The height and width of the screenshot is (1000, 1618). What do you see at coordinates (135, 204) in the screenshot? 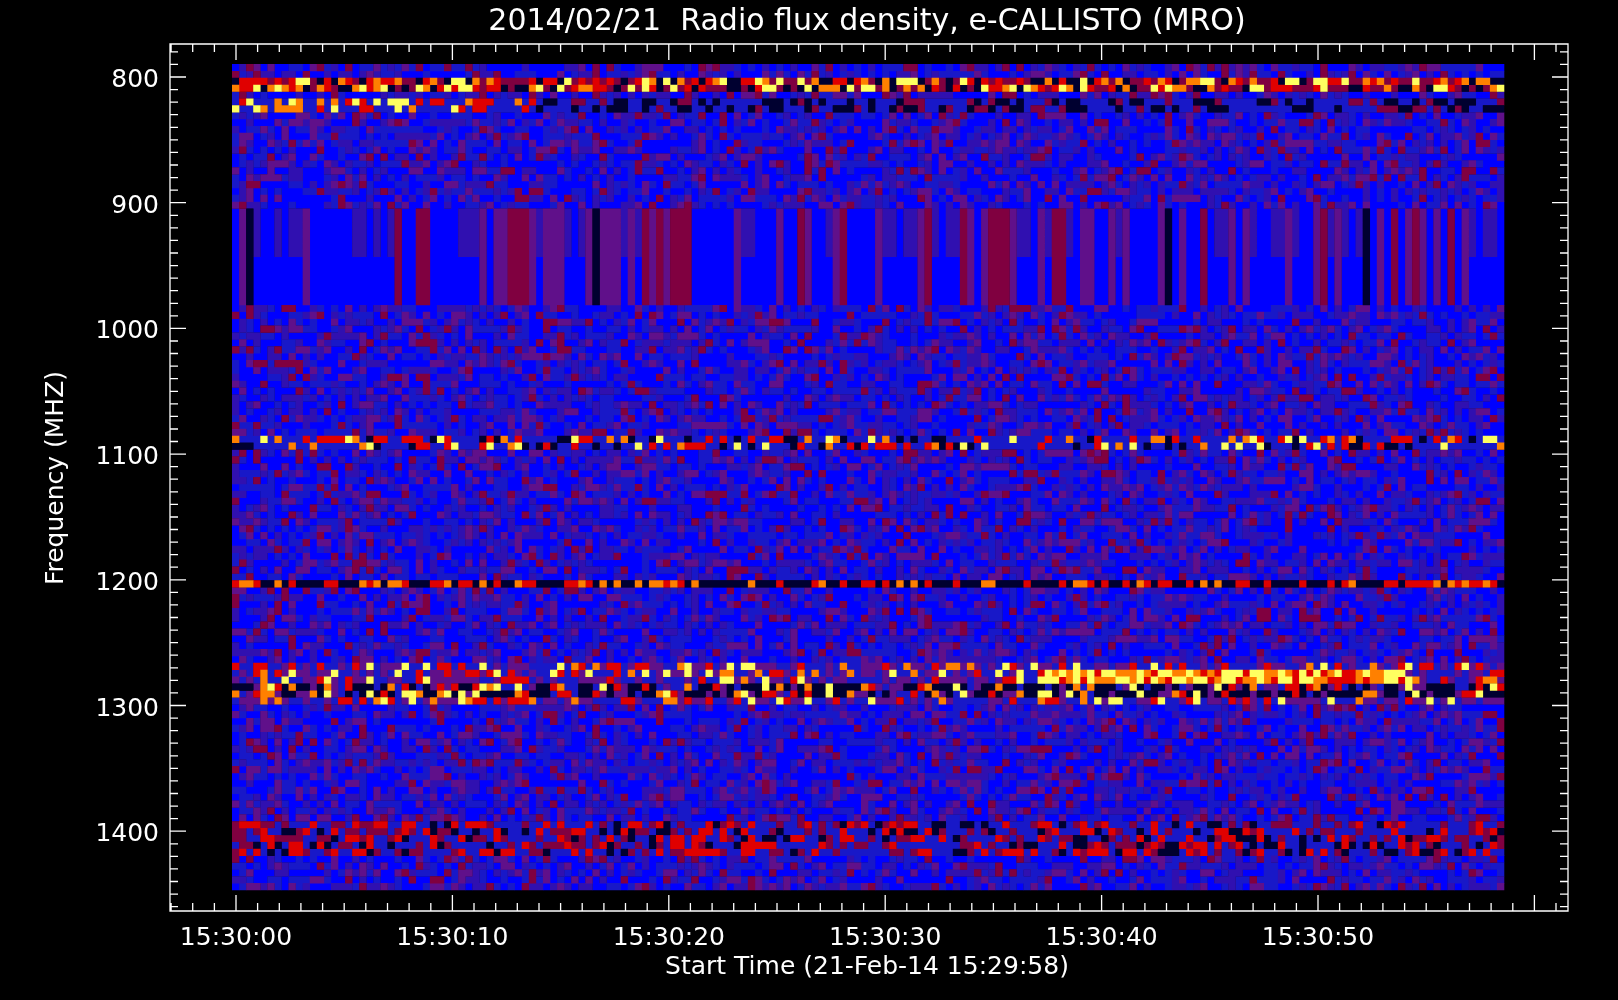
I see `y-tick-label: 900` at bounding box center [135, 204].